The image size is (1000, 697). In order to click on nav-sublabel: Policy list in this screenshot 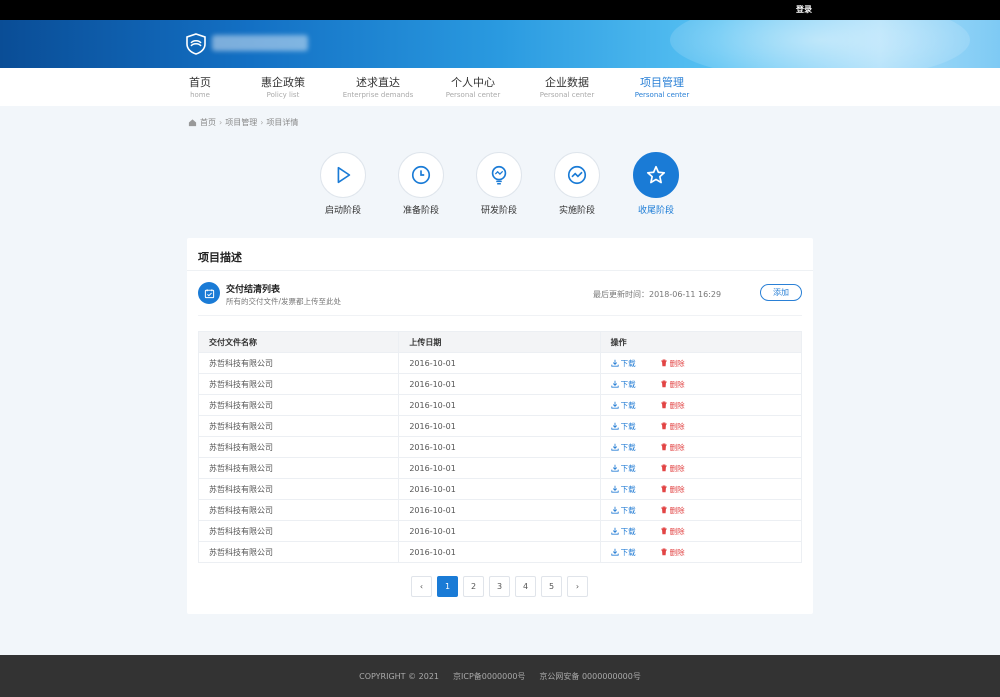, I will do `click(283, 95)`.